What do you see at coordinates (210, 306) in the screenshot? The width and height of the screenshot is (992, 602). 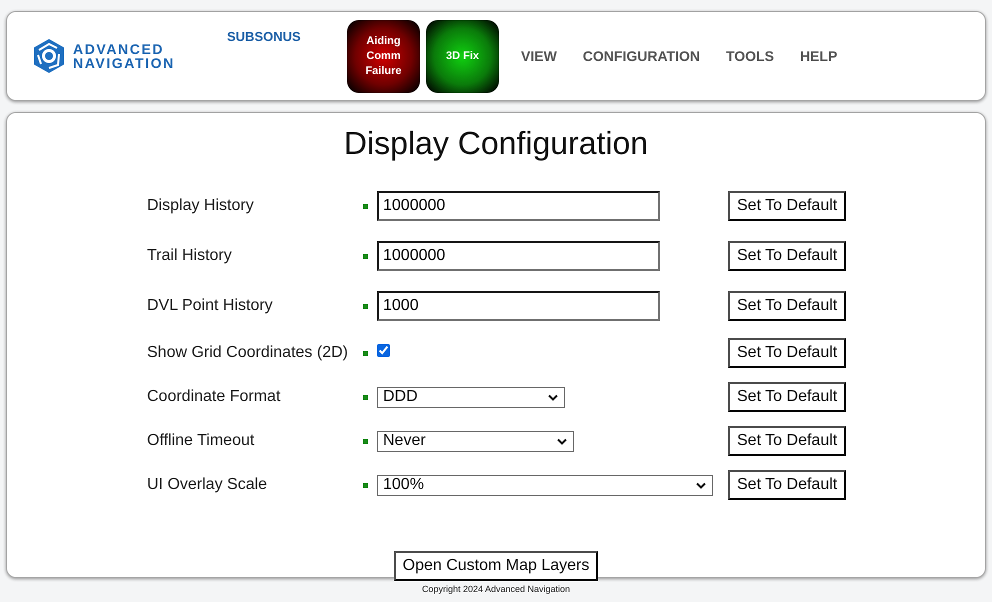 I see `setting-label: DVL Point History` at bounding box center [210, 306].